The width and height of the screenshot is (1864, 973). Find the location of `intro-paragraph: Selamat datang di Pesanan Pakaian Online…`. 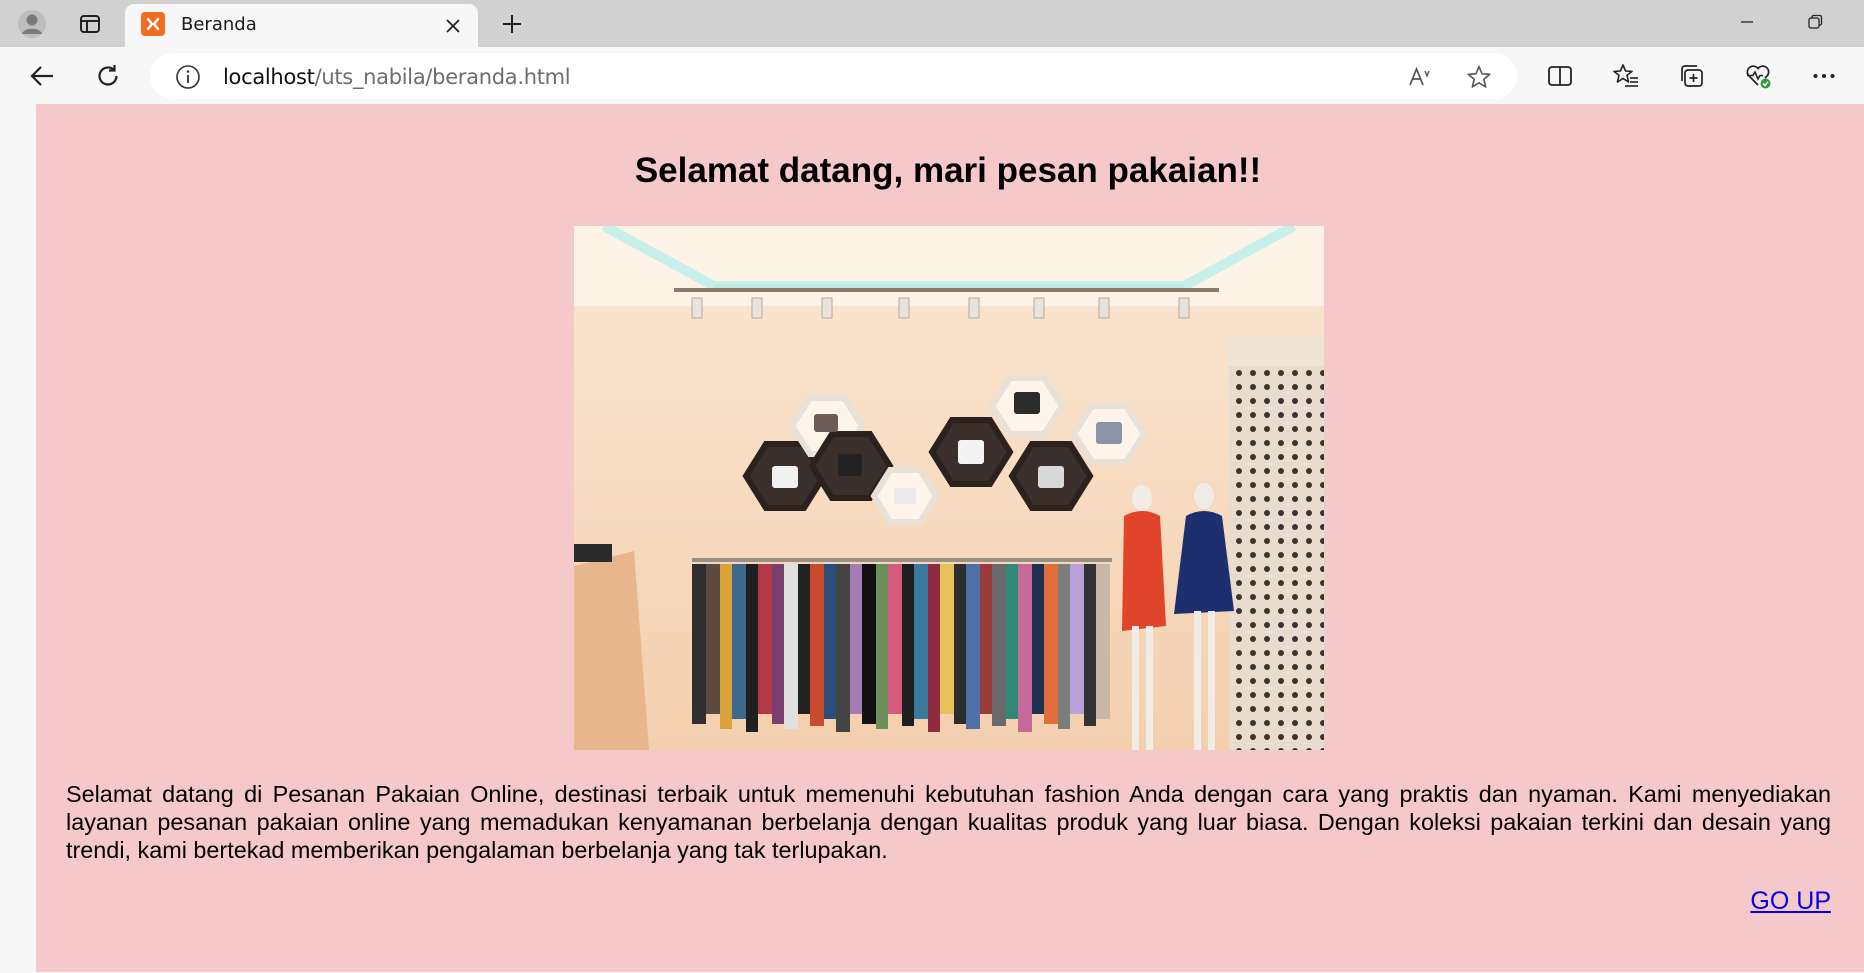

intro-paragraph: Selamat datang di Pesanan Pakaian Online… is located at coordinates (948, 822).